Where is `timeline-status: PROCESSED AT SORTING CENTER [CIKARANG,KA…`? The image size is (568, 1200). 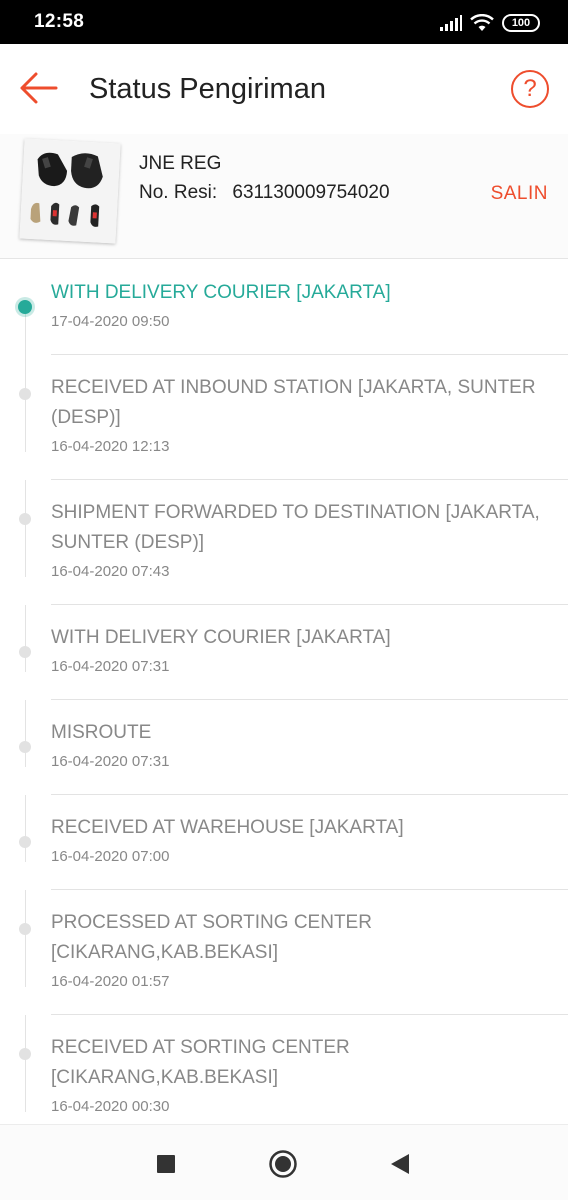 timeline-status: PROCESSED AT SORTING CENTER [CIKARANG,KA… is located at coordinates (211, 937).